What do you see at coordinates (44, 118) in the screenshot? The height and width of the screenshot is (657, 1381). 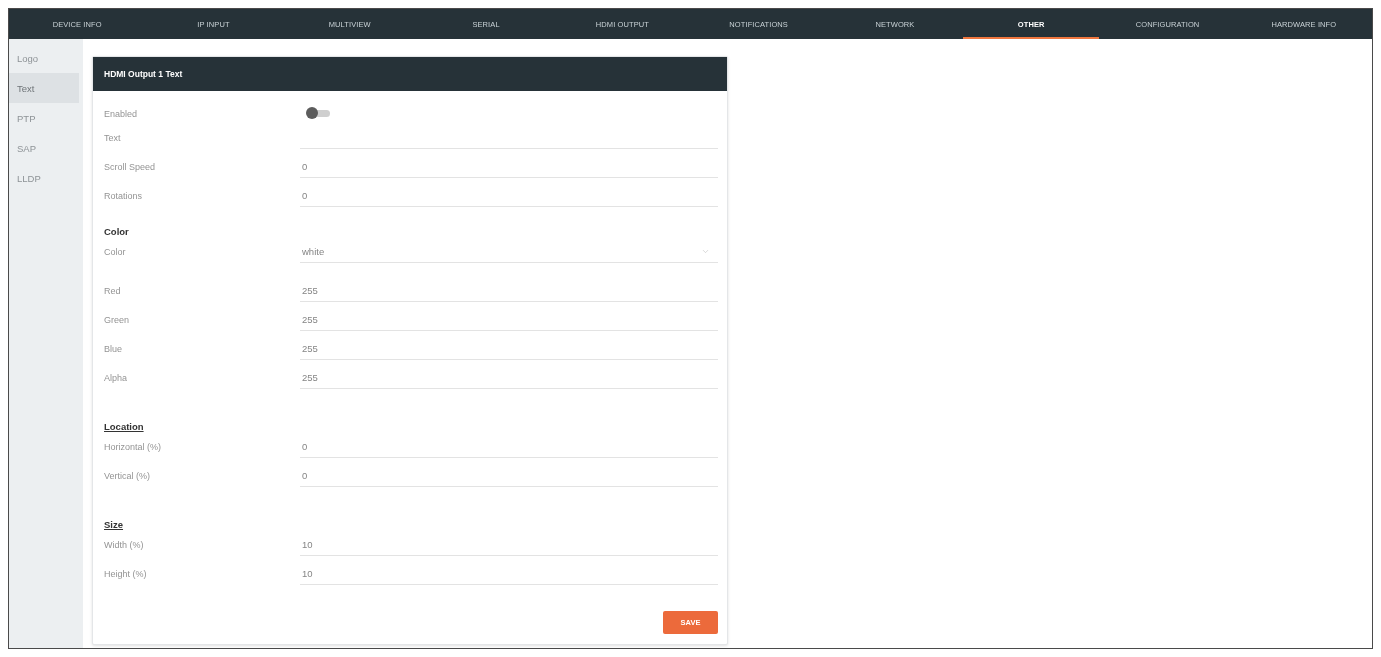 I see `sidebar-item: PTP` at bounding box center [44, 118].